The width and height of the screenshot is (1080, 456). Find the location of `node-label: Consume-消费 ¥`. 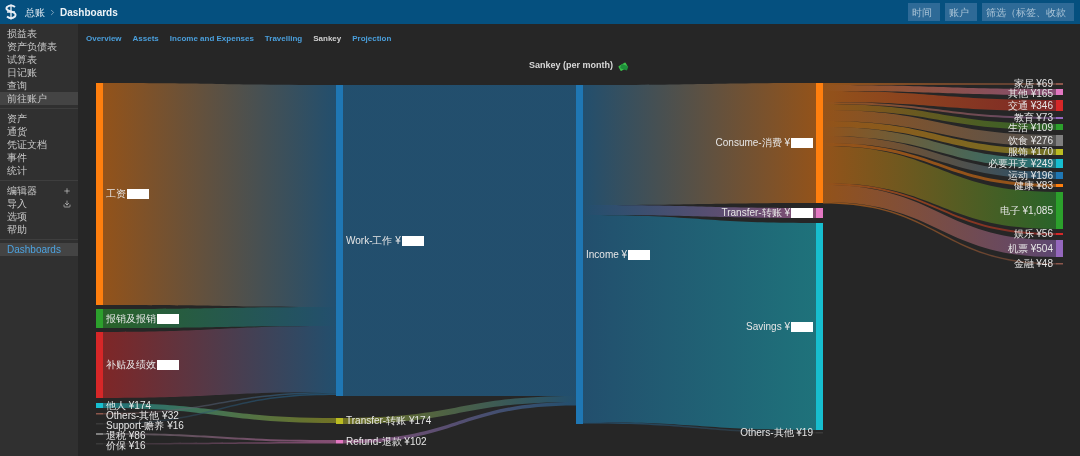

node-label: Consume-消费 ¥ is located at coordinates (752, 143).